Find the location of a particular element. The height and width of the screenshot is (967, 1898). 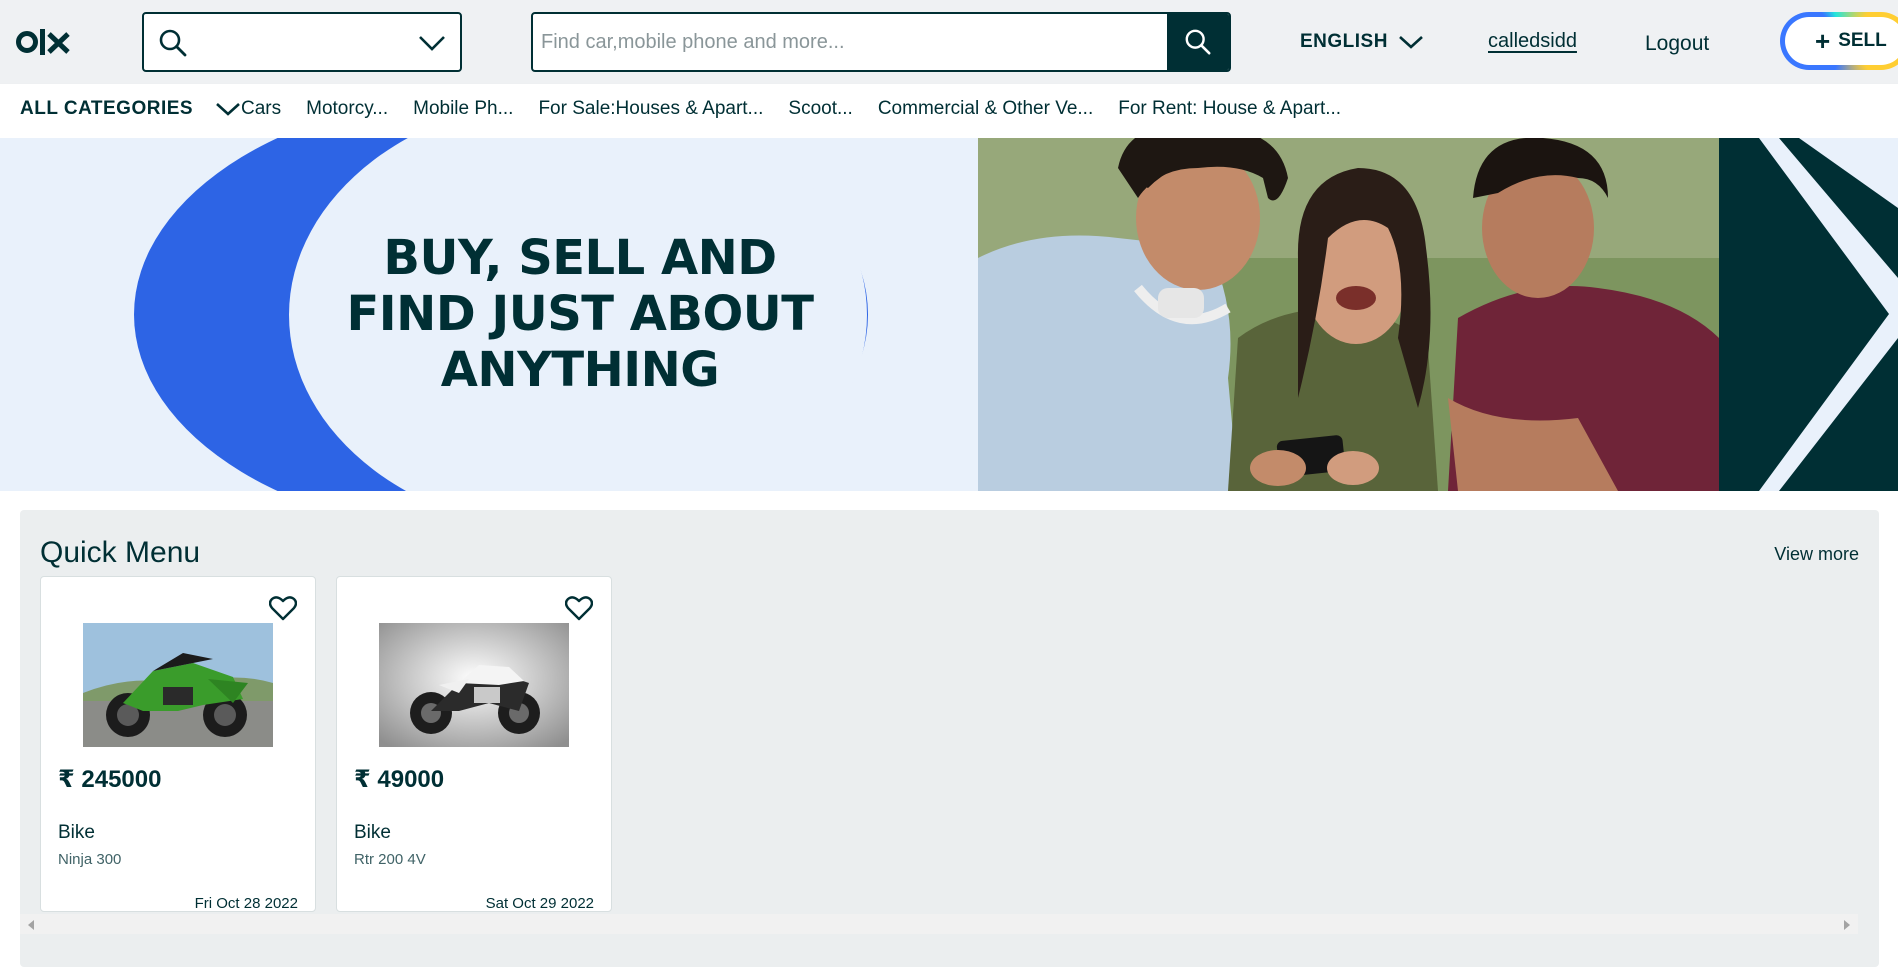

category-link-cars: Cars is located at coordinates (261, 109).